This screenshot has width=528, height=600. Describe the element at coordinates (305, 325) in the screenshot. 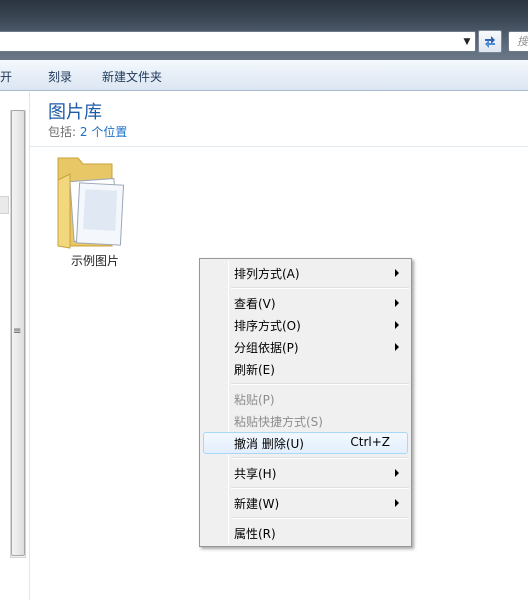

I see `menu-item-sort-by: 排序方式(O)` at that location.